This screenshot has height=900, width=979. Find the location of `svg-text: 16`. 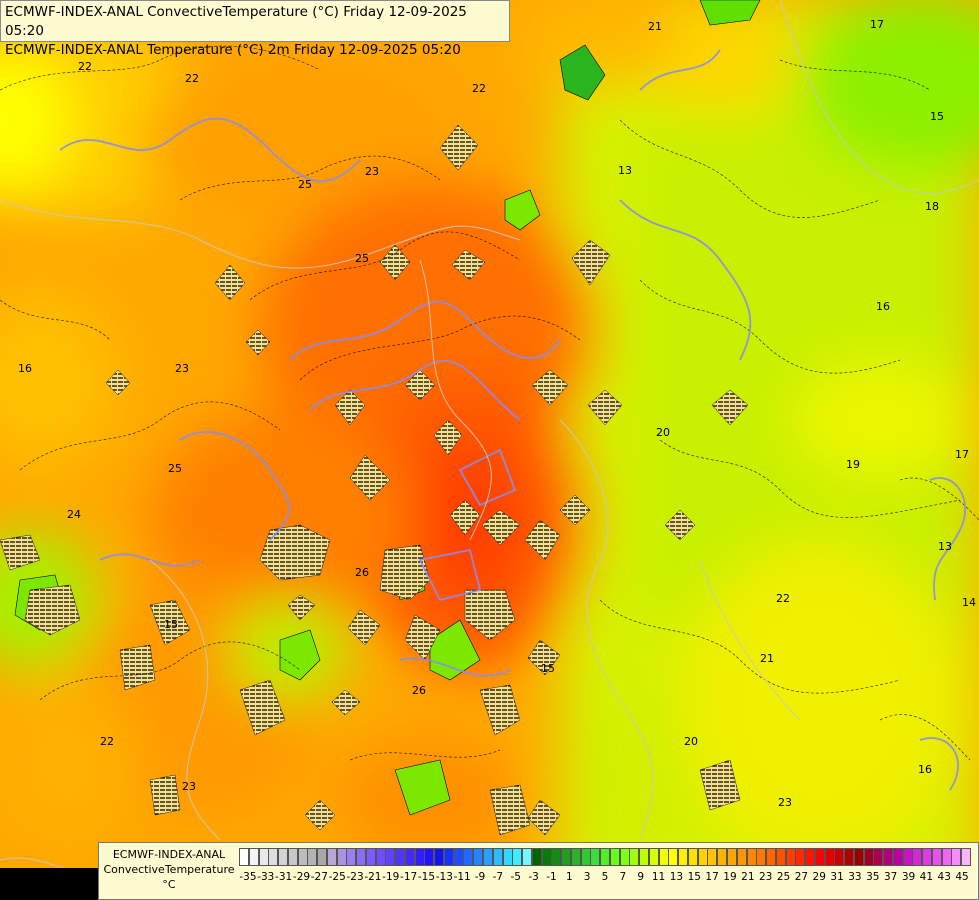

svg-text: 16 is located at coordinates (925, 769).